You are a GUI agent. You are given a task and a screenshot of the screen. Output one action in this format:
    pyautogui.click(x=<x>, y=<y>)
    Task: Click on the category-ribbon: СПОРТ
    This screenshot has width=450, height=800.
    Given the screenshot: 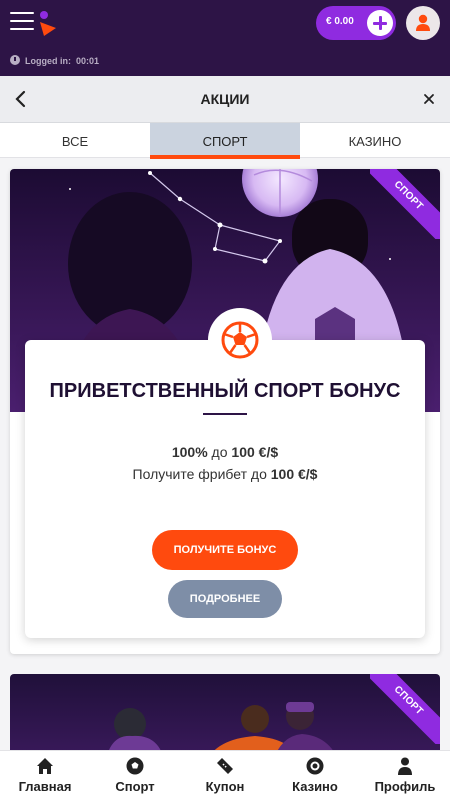 What is the action you would take?
    pyautogui.click(x=405, y=204)
    